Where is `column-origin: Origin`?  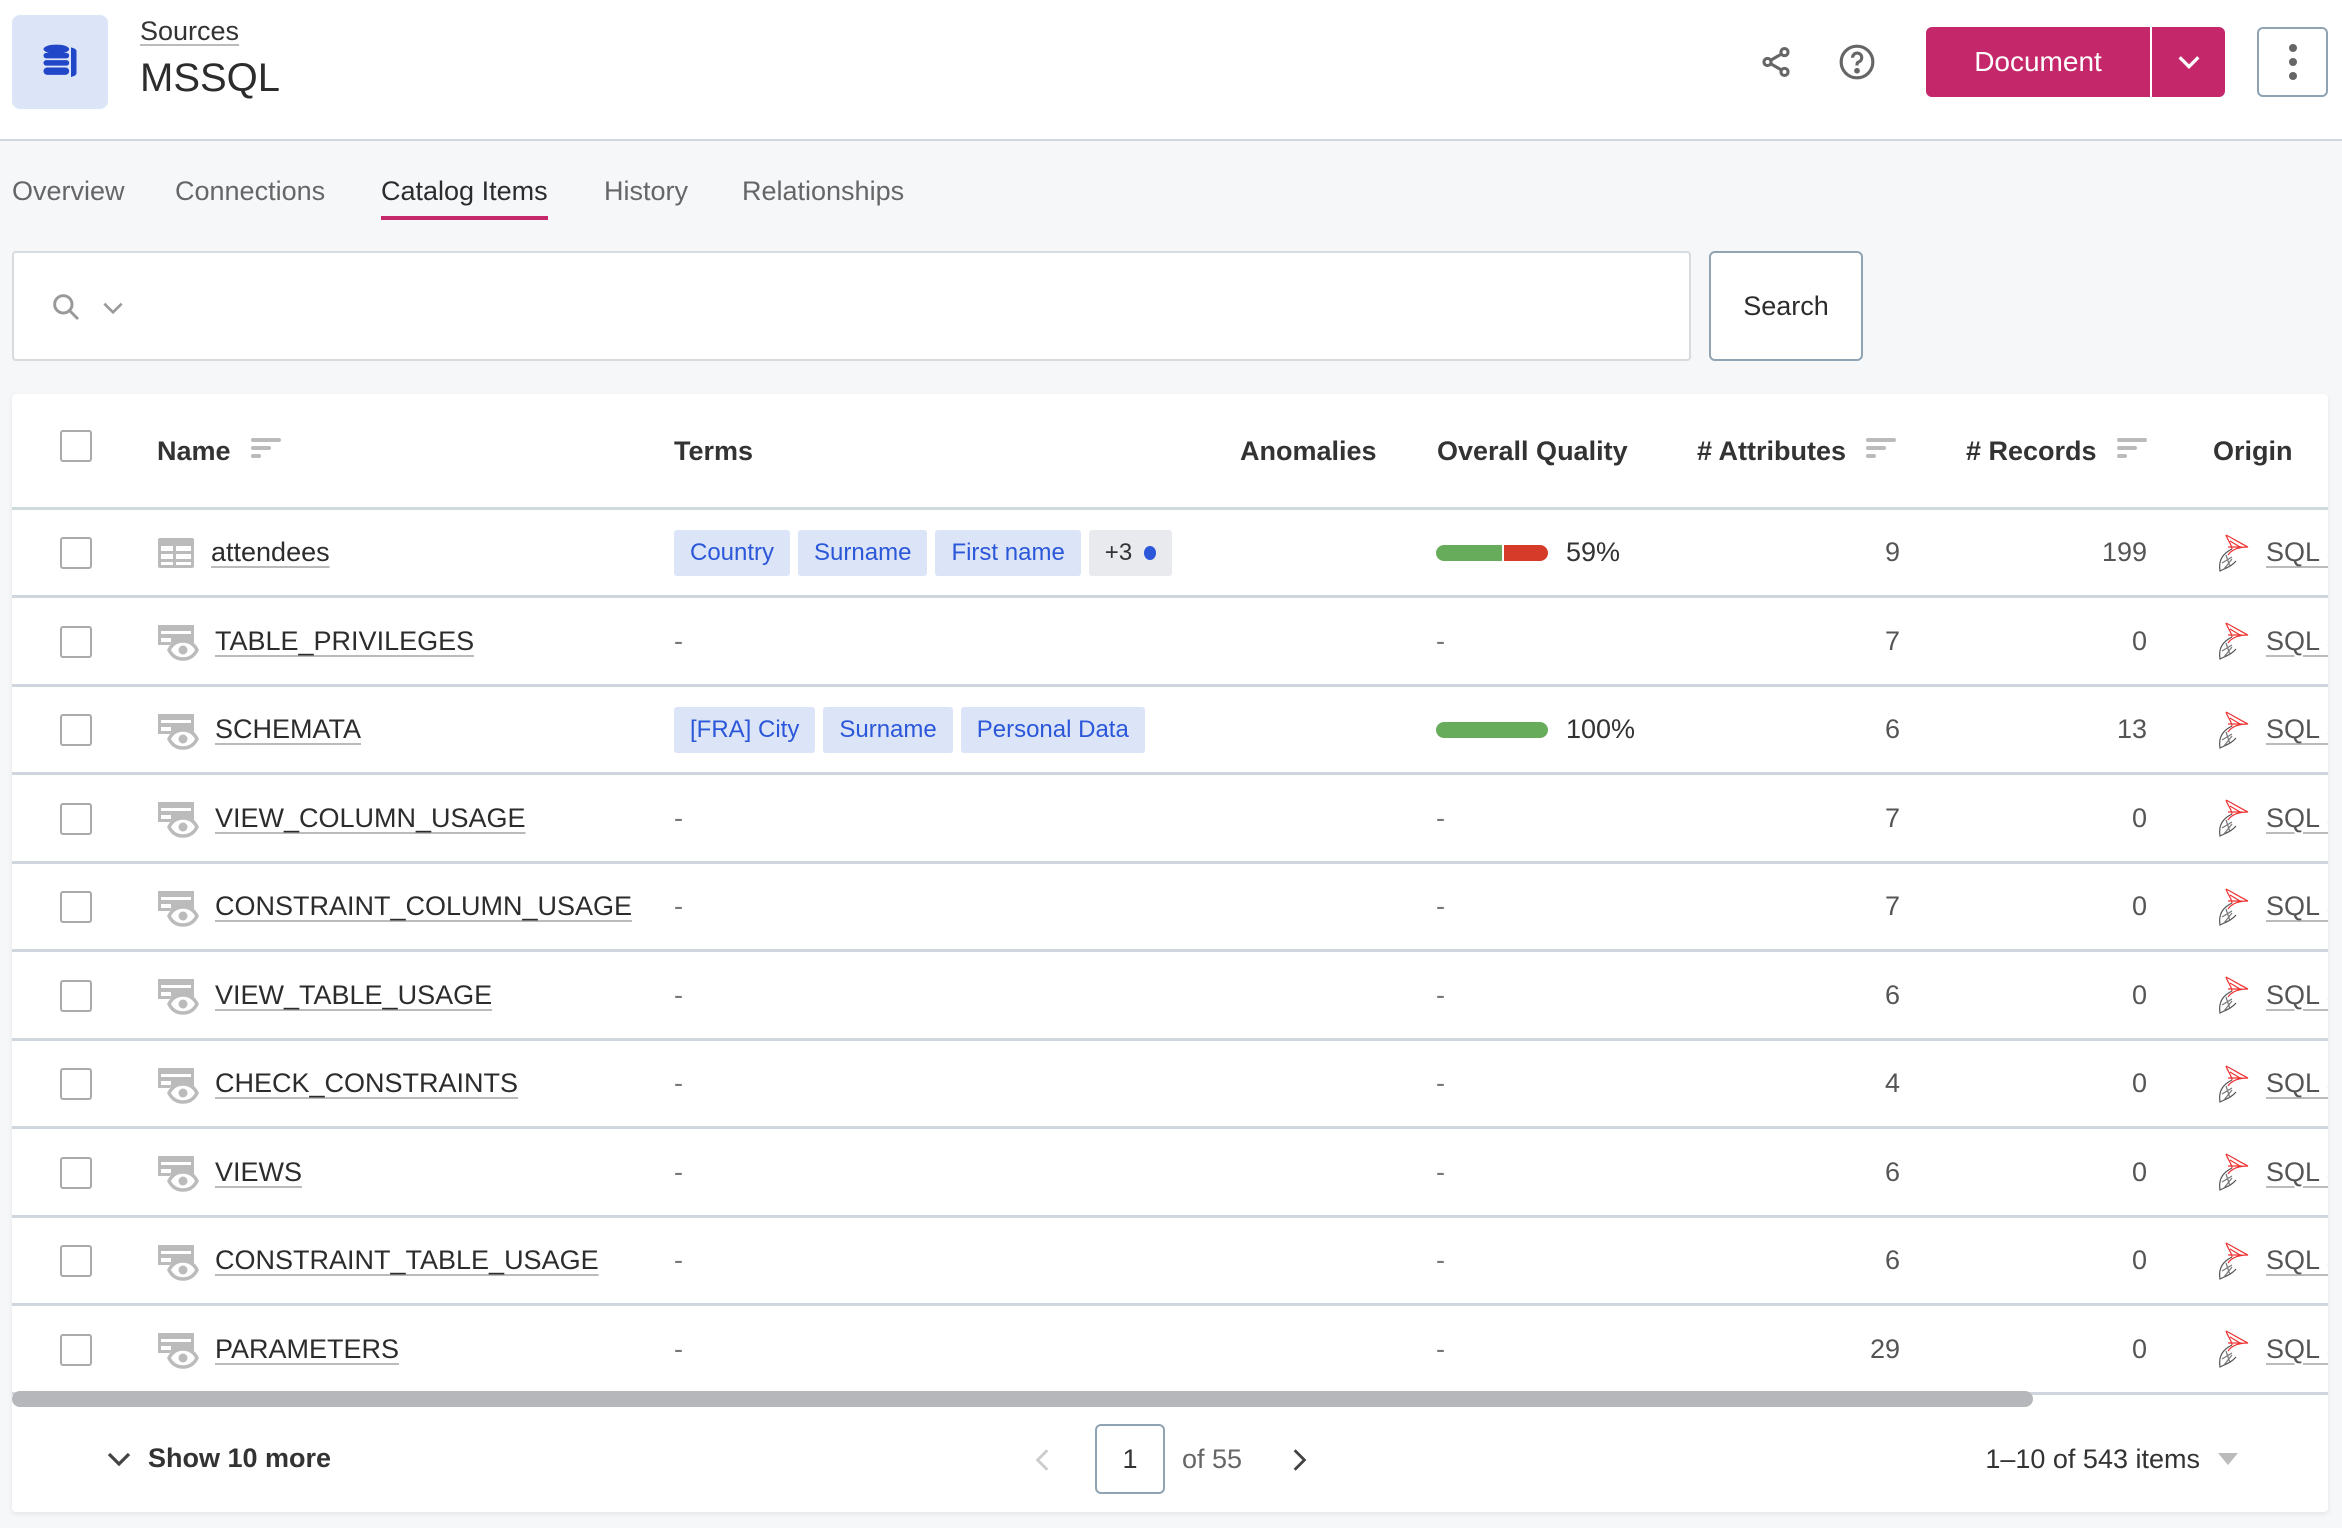
column-origin: Origin is located at coordinates (2253, 451).